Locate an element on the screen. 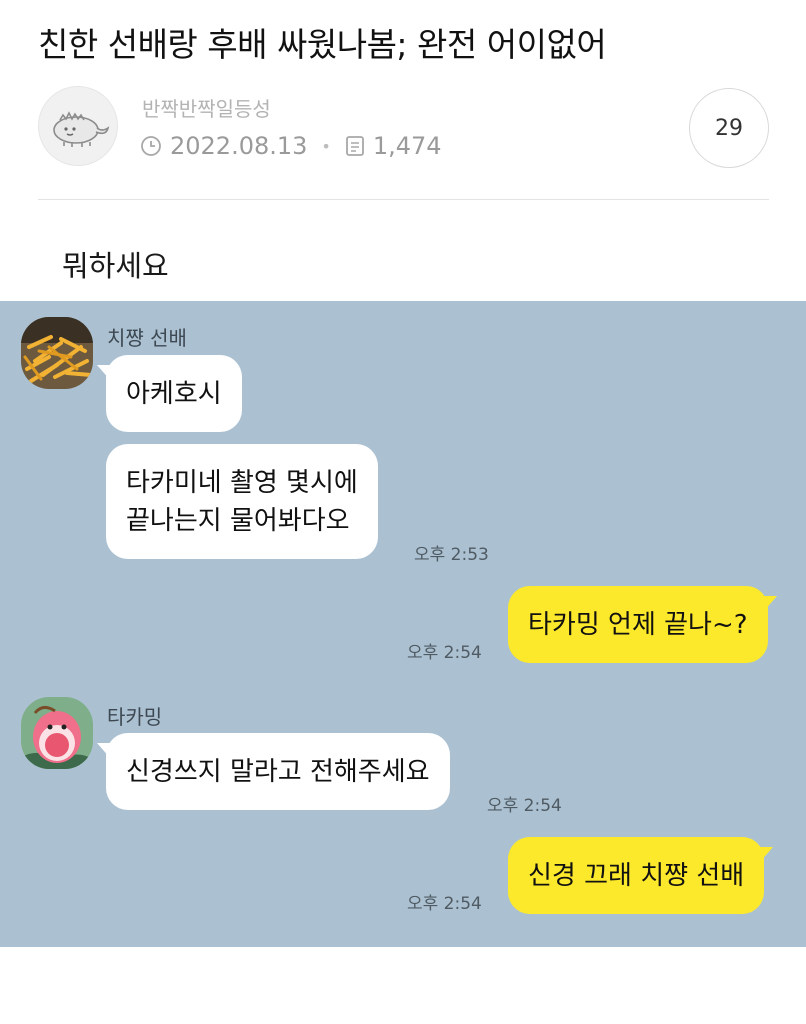  message-text-line: 타카미네 촬영 몇시에 is located at coordinates (242, 482).